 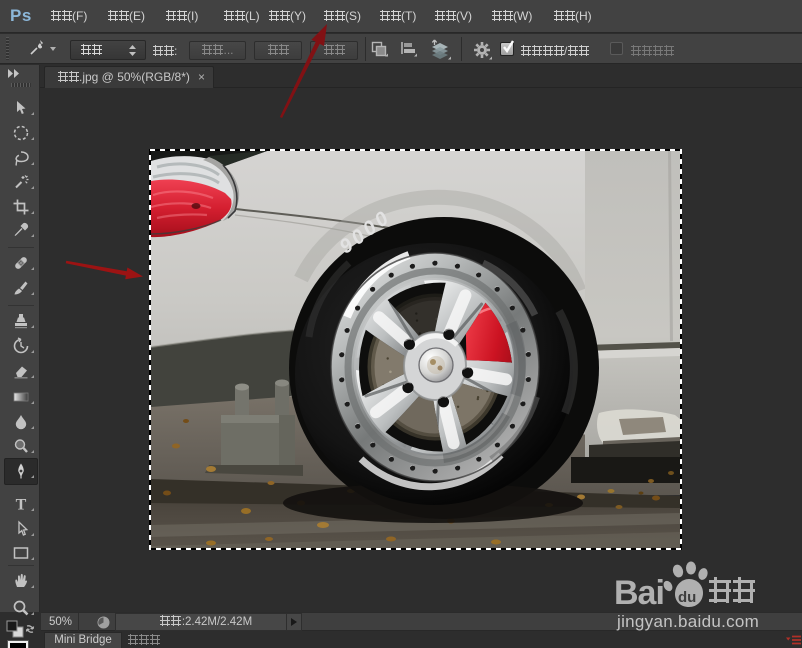 What do you see at coordinates (639, 592) in the screenshot?
I see `svg-text: Bai` at bounding box center [639, 592].